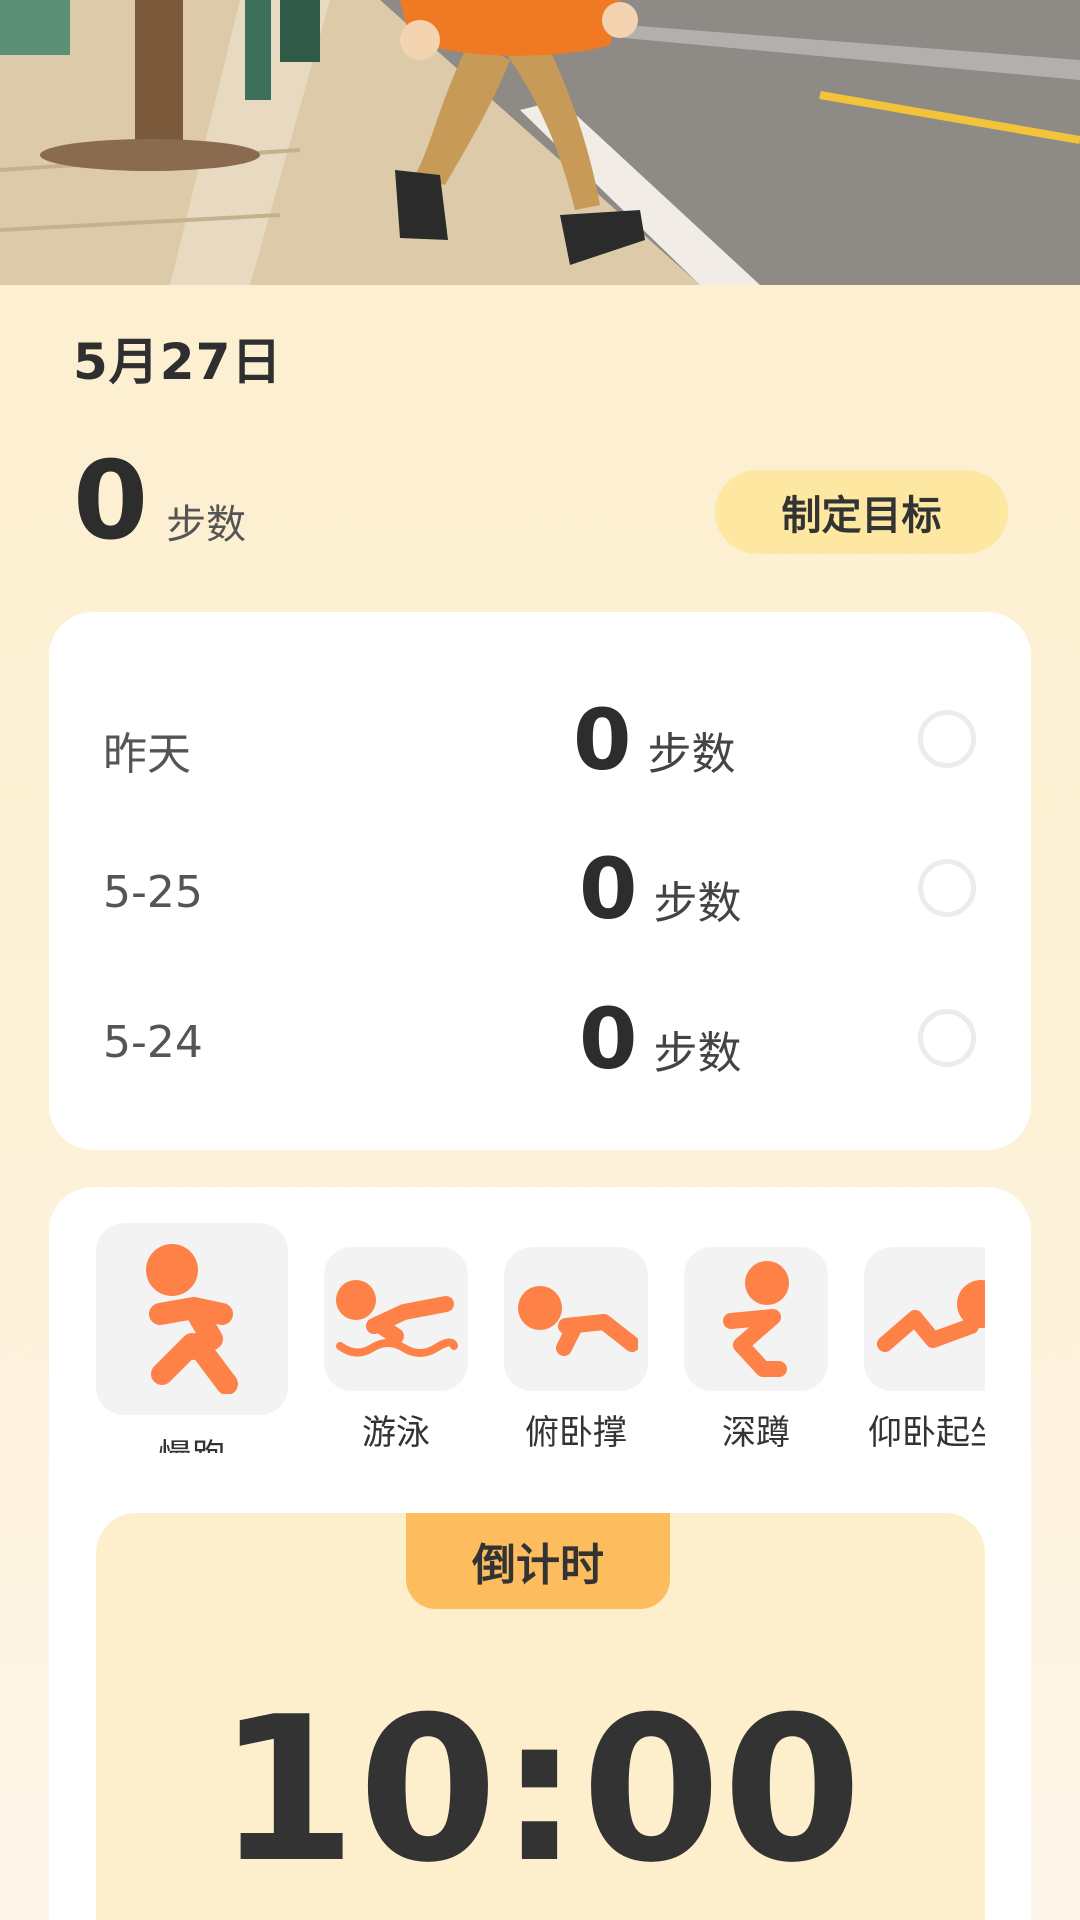  I want to click on history-row: 5-24 0 步数, so click(540, 1037).